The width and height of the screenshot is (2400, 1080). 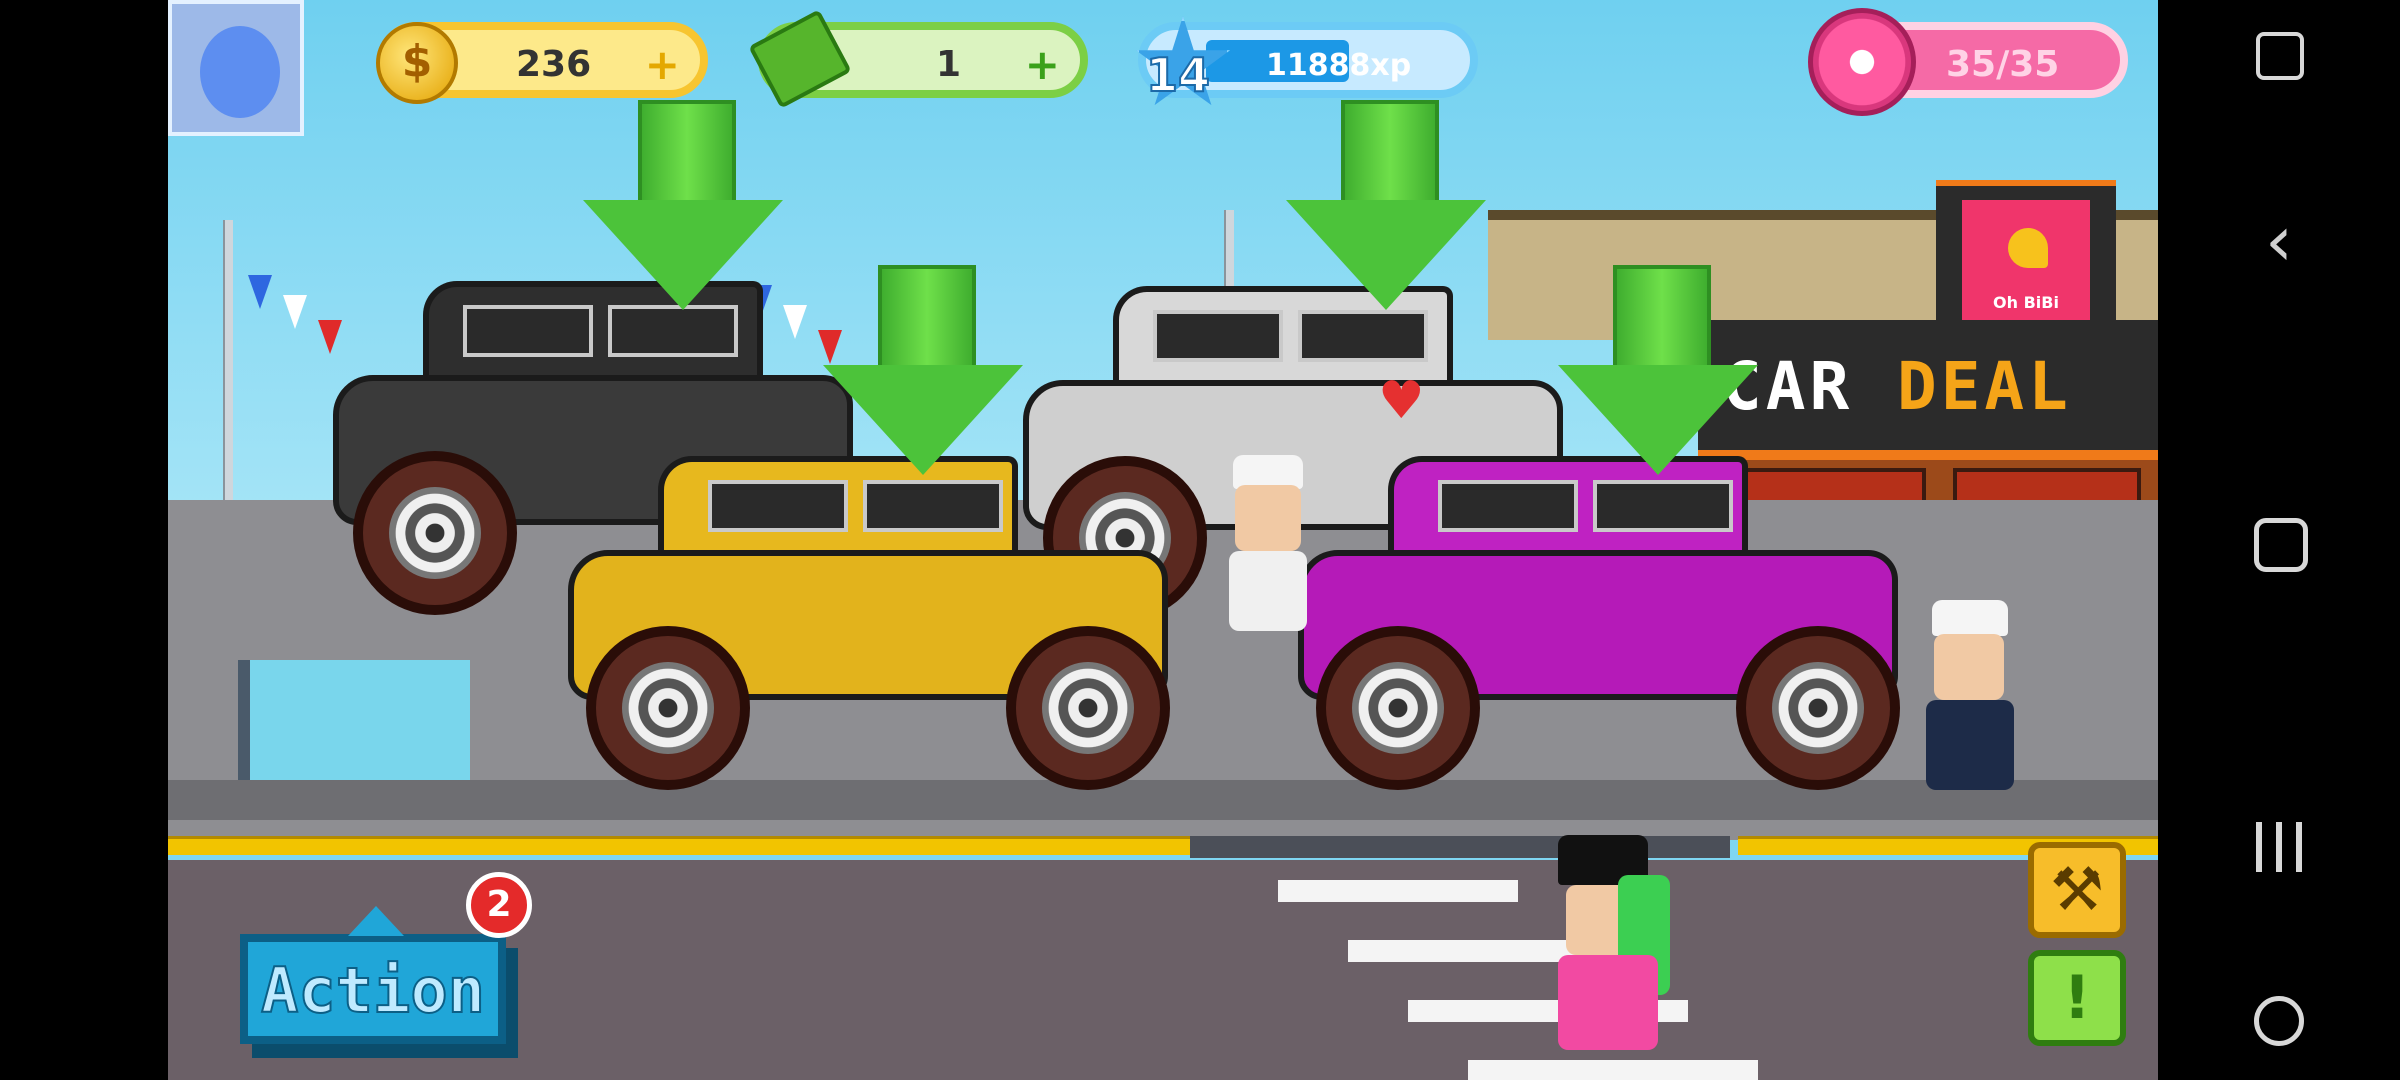 I want to click on player-character, so click(x=1608, y=957).